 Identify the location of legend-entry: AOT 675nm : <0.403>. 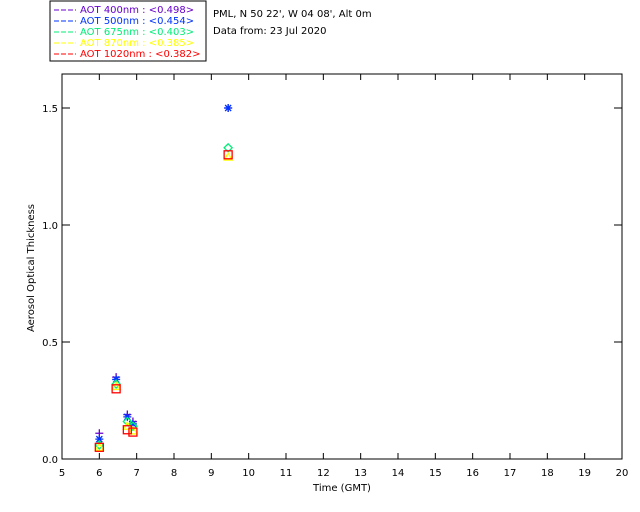
(137, 32).